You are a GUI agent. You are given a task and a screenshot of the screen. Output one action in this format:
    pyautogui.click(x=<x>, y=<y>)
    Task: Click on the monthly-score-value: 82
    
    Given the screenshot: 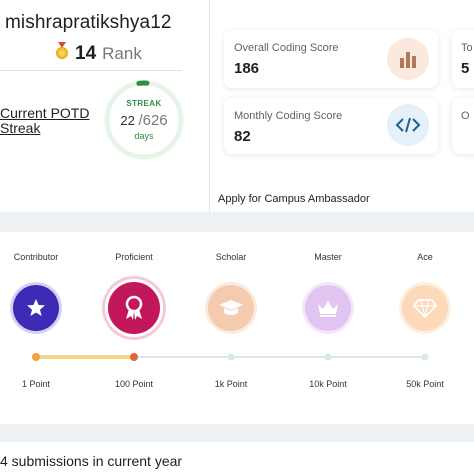 What is the action you would take?
    pyautogui.click(x=242, y=136)
    